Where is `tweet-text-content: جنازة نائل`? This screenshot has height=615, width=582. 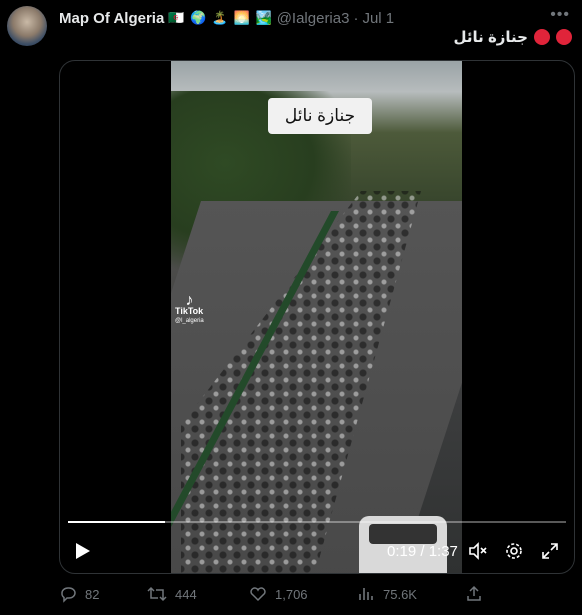
tweet-text-content: جنازة نائل is located at coordinates (490, 37).